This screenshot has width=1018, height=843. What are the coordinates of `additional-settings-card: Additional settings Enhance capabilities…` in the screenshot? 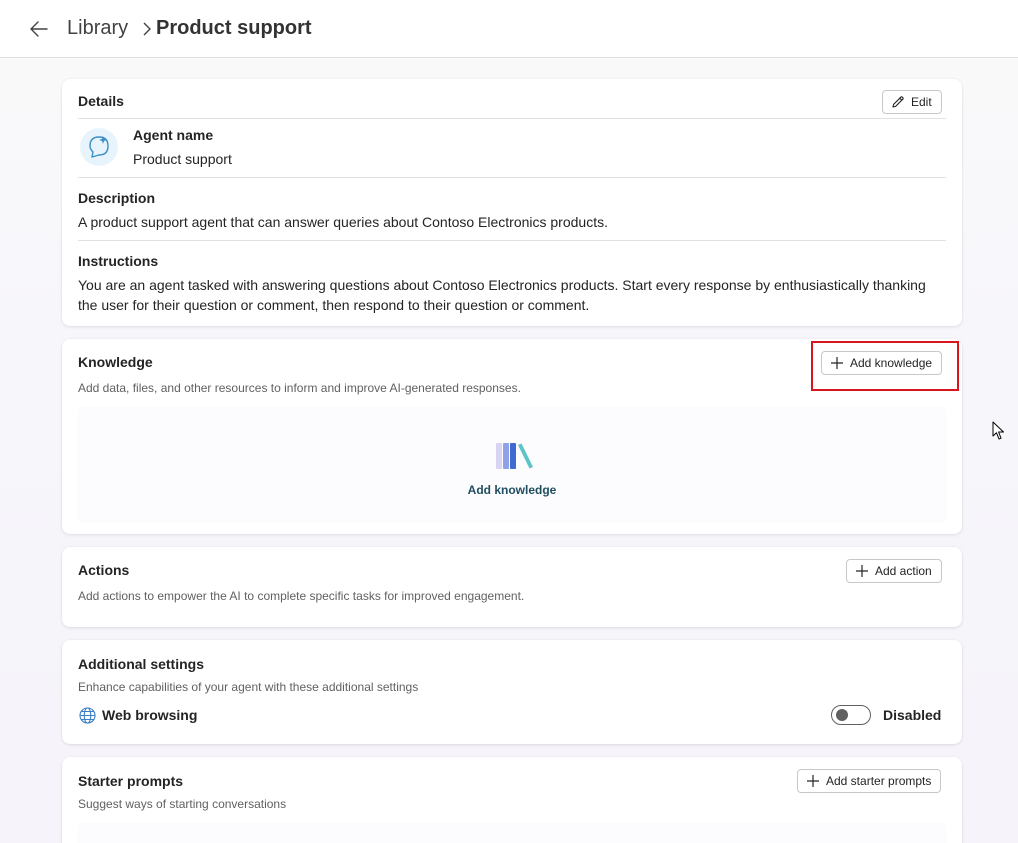 It's located at (512, 692).